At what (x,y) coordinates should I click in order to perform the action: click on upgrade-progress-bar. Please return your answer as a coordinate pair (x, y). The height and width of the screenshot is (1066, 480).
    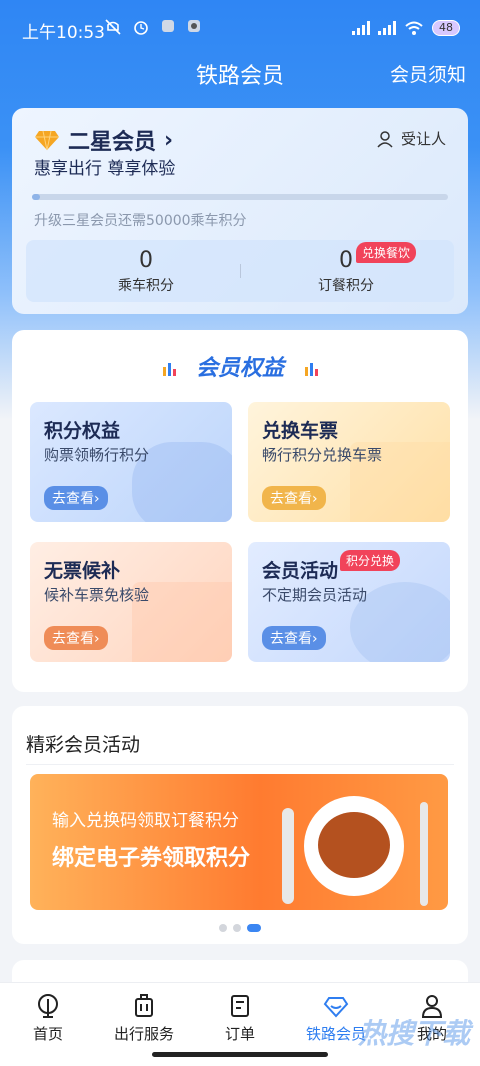
    Looking at the image, I should click on (240, 197).